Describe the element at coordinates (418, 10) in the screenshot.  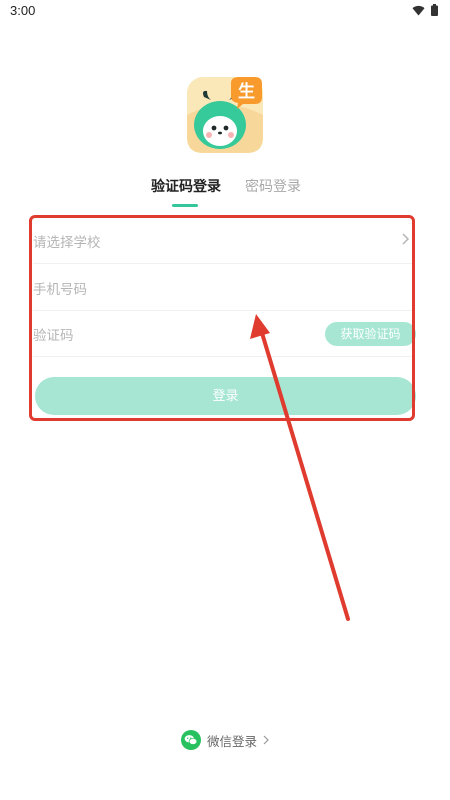
I see `wifi-icon` at that location.